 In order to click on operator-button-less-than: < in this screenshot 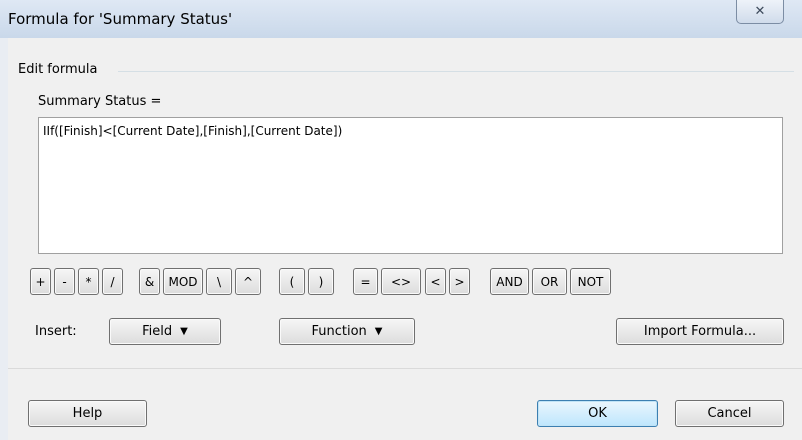, I will do `click(435, 281)`.